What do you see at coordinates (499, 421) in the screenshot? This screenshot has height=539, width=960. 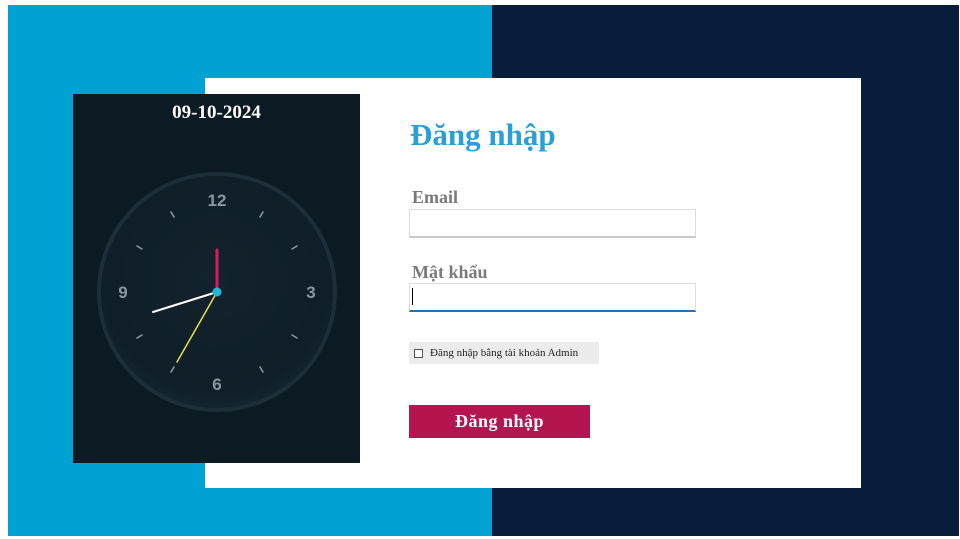 I see `login-submit-button: Đăng nhập` at bounding box center [499, 421].